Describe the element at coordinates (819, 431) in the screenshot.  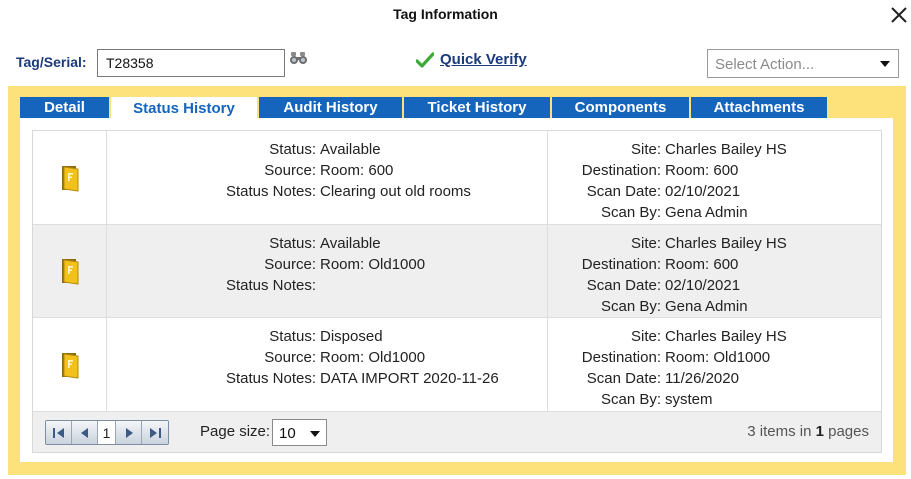
I see `pages-count: 1` at that location.